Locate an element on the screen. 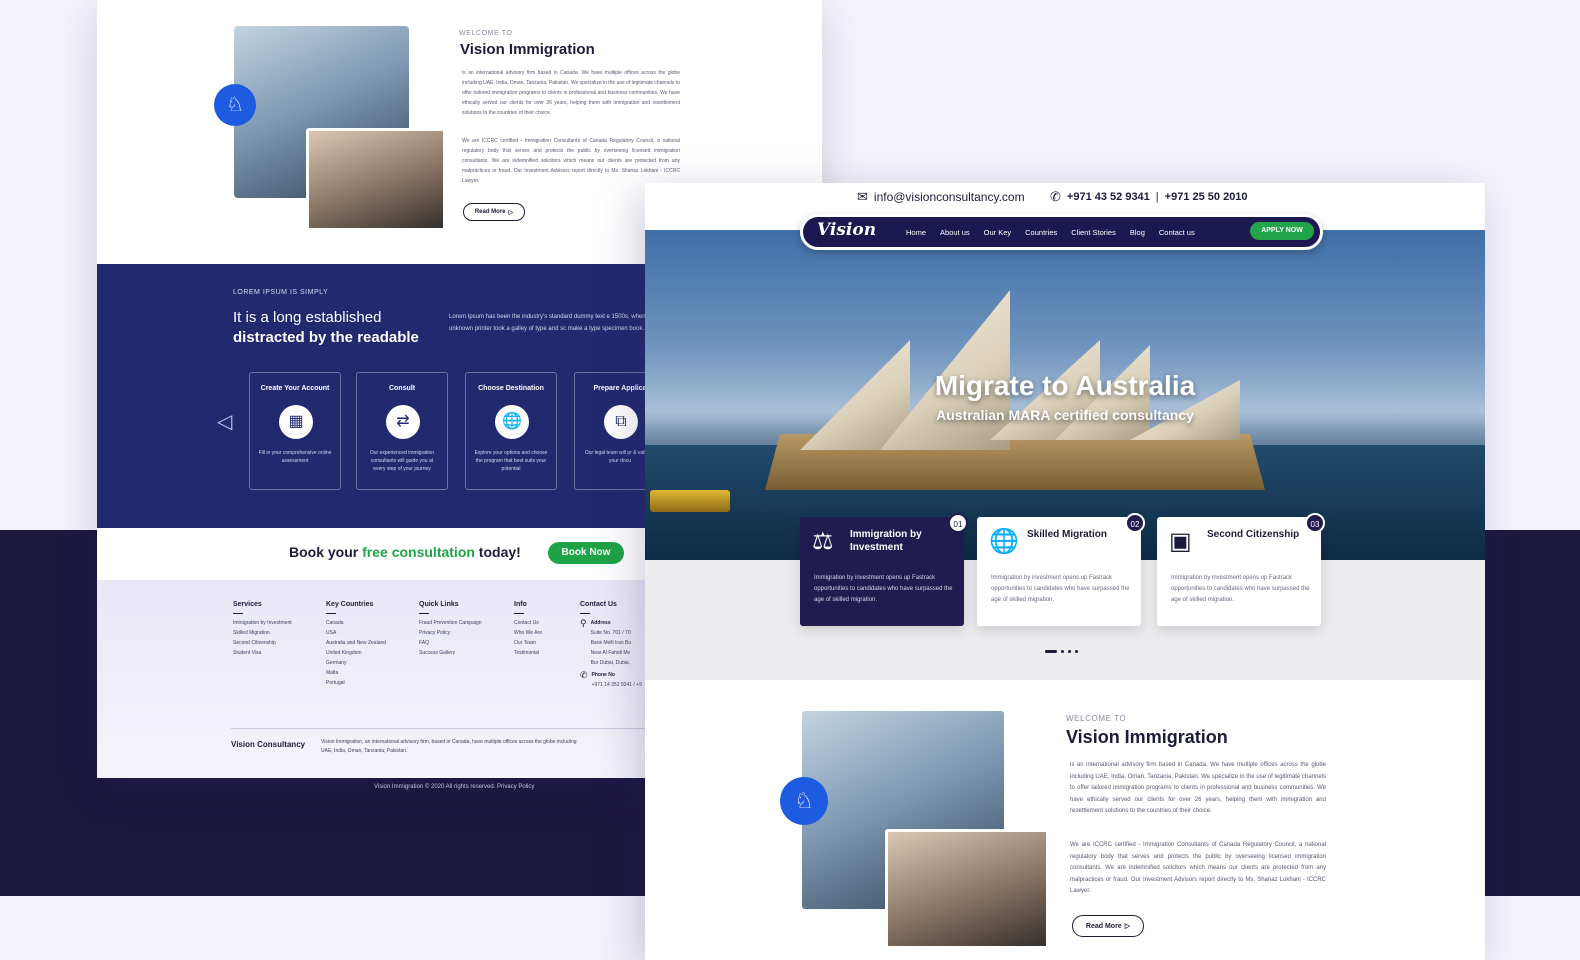 Image resolution: width=1580 pixels, height=960 pixels. nav-item-about: About us is located at coordinates (955, 232).